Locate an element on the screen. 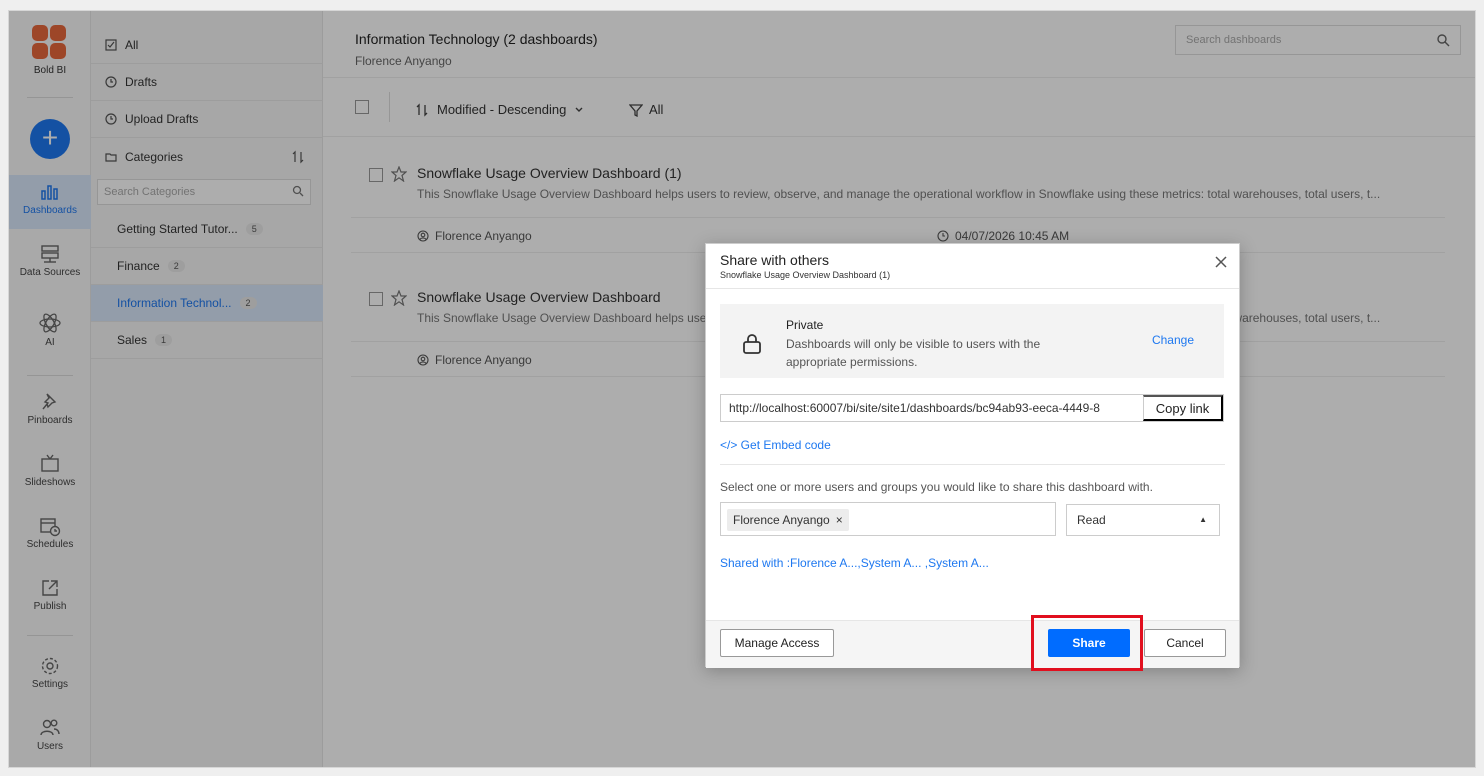 The width and height of the screenshot is (1484, 776). dialog-subtitle: Snowflake Usage Overview Dashboard (1) is located at coordinates (805, 275).